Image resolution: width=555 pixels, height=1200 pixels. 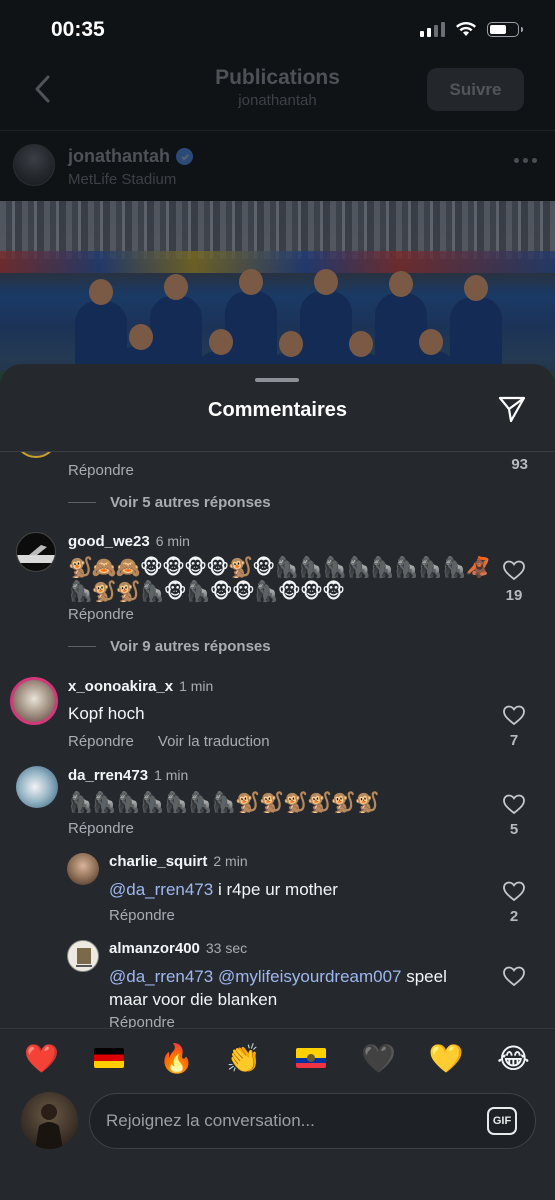 I want to click on comment-input, so click(x=291, y=1120).